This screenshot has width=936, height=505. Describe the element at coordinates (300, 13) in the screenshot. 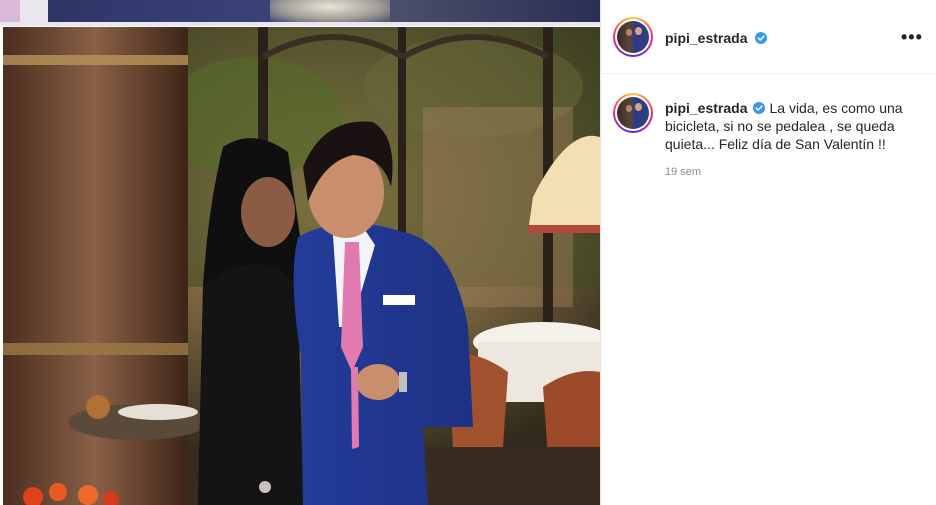

I see `previous-post-strip` at that location.